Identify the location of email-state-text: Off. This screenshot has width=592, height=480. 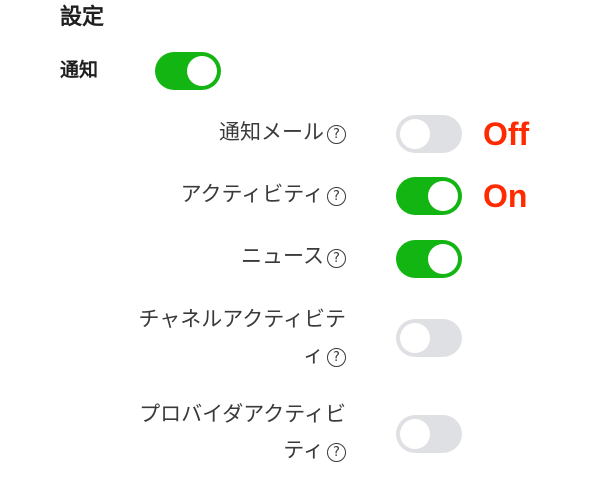
(506, 134).